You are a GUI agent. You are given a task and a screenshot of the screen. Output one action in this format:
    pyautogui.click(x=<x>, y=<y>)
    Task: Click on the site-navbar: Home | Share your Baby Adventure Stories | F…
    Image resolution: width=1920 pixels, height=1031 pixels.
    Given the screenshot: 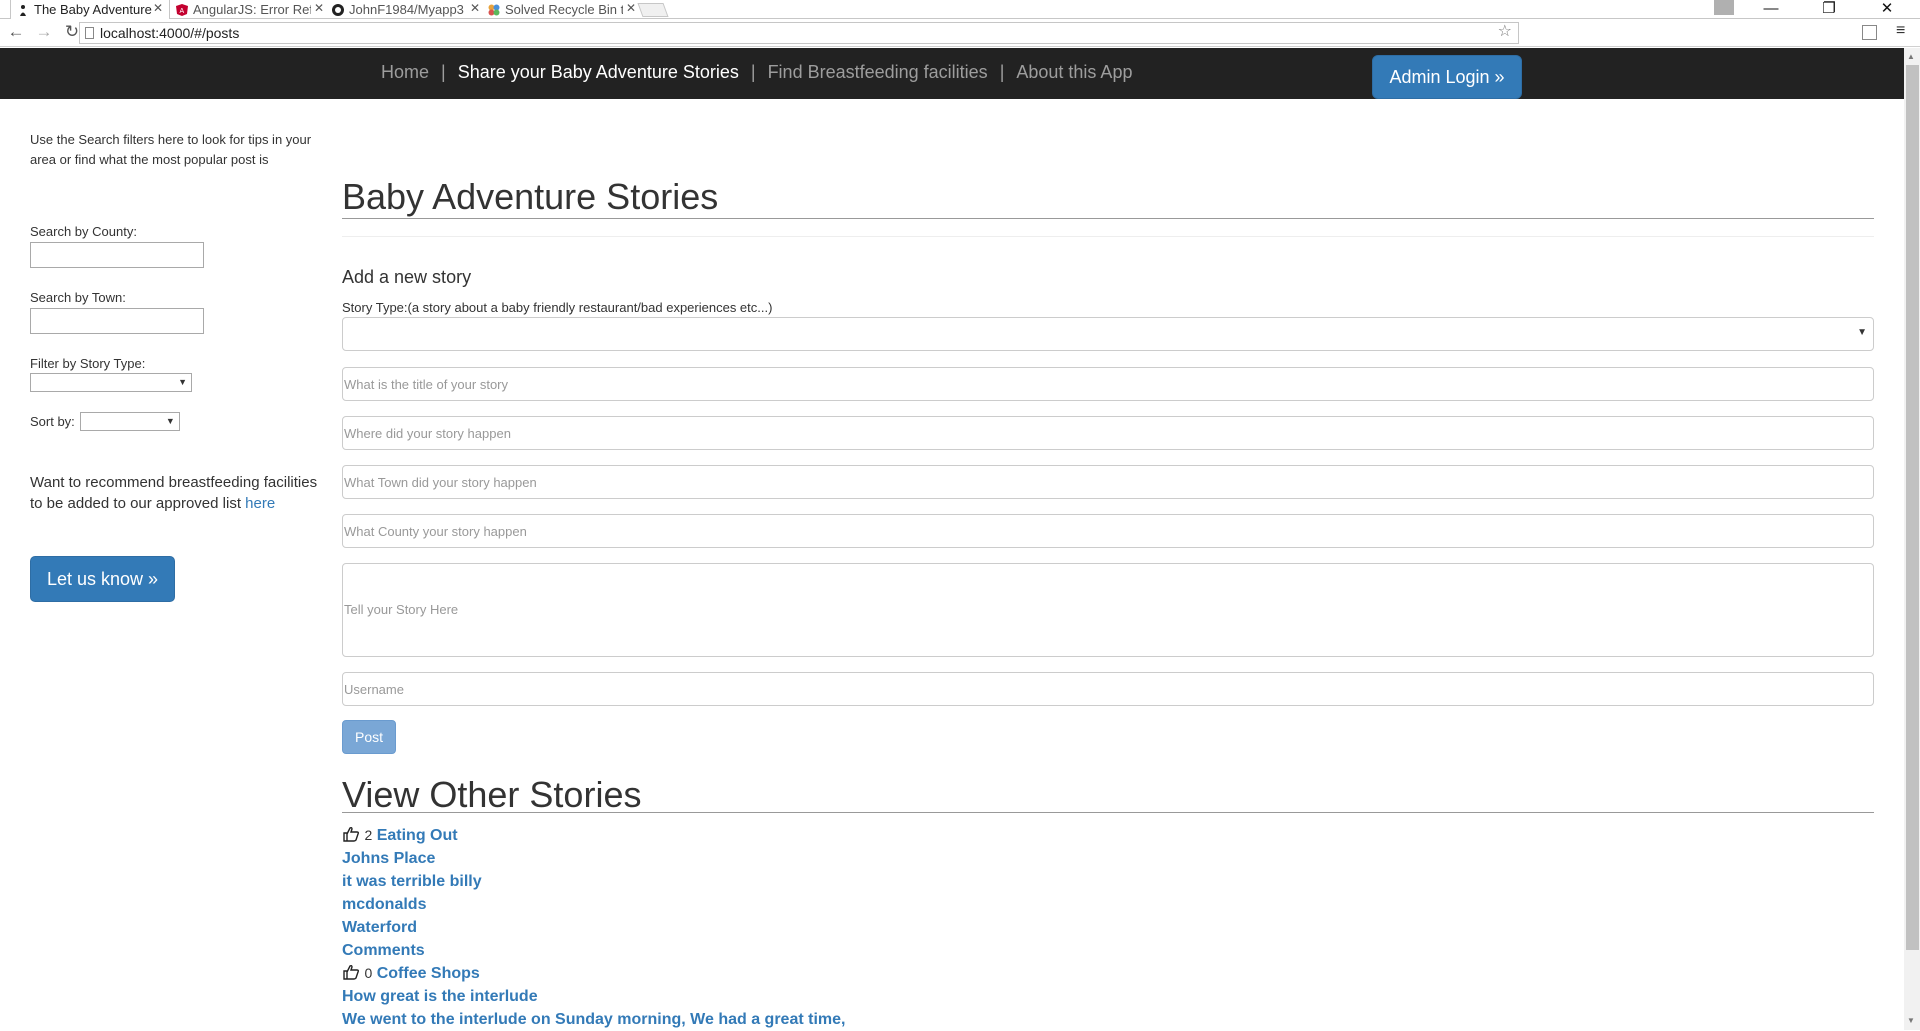 What is the action you would take?
    pyautogui.click(x=952, y=73)
    